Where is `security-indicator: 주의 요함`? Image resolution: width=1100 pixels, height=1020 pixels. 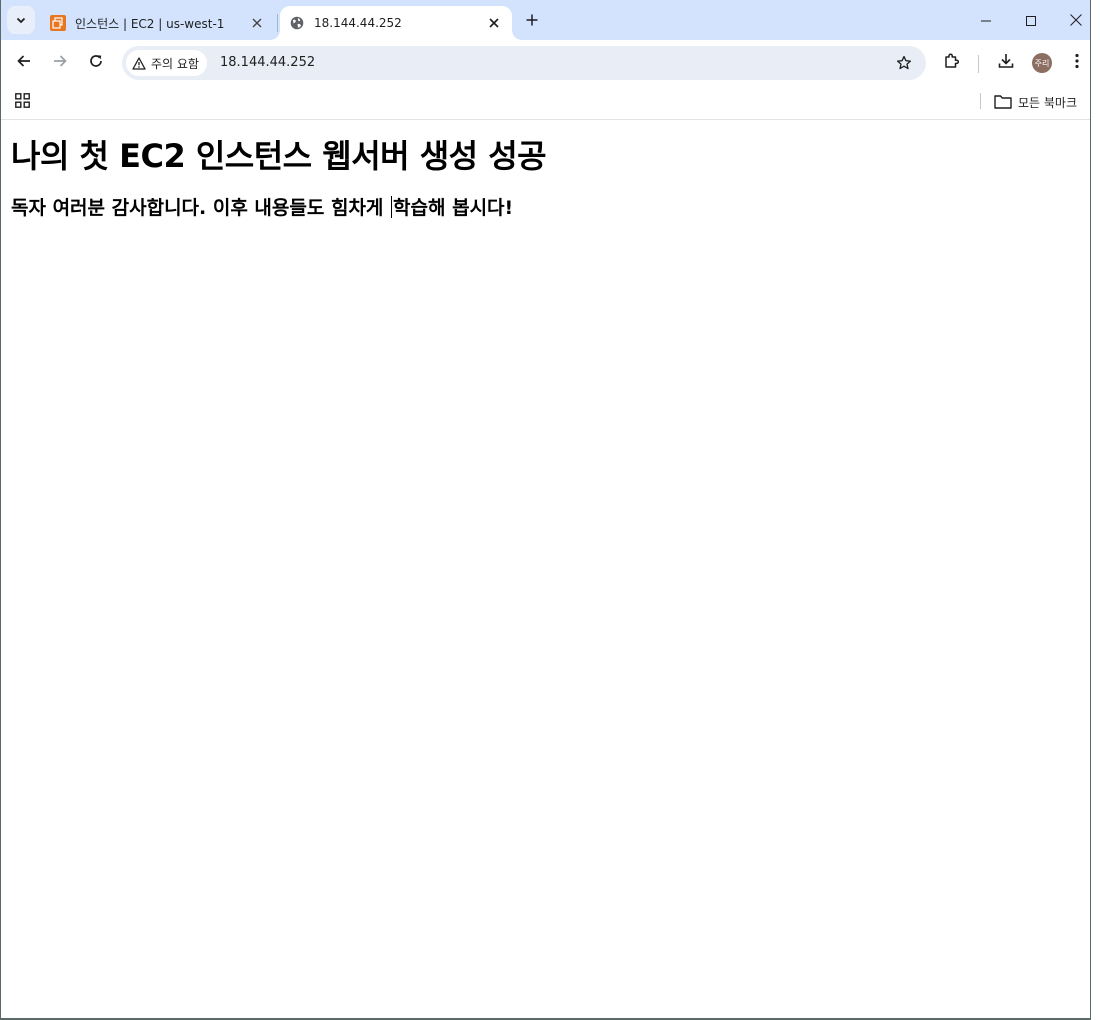
security-indicator: 주의 요함 is located at coordinates (166, 63).